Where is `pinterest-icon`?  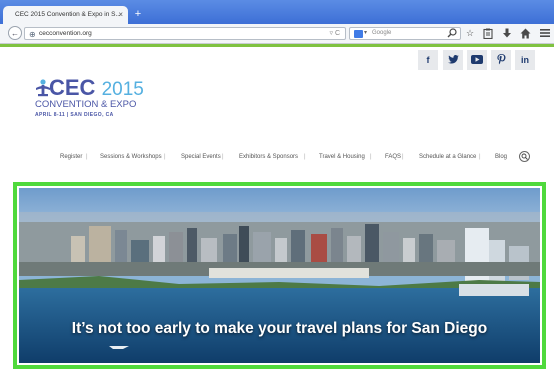 pinterest-icon is located at coordinates (501, 60).